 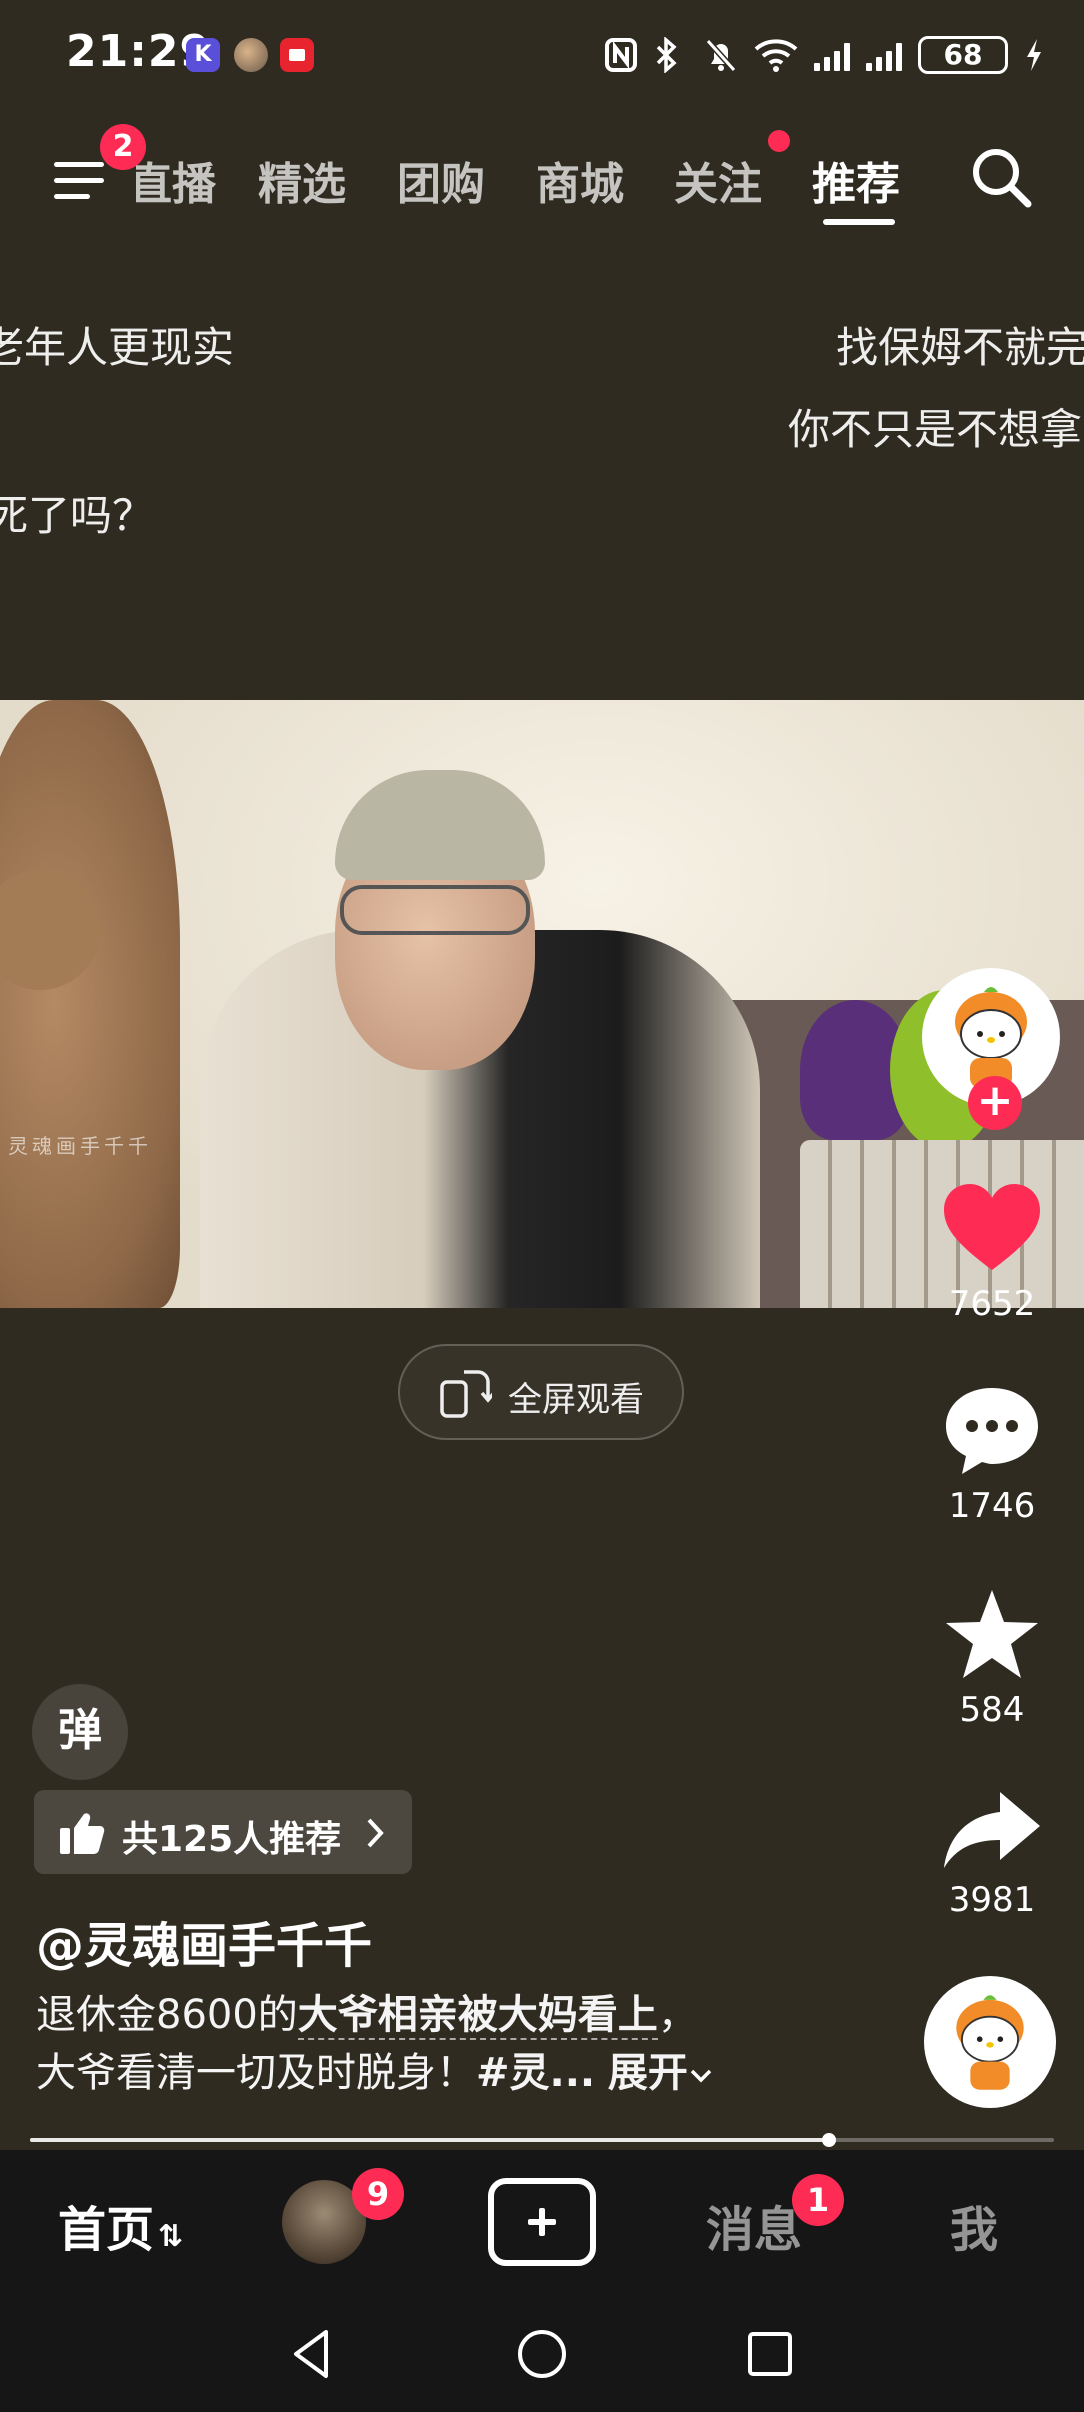 What do you see at coordinates (232, 1839) in the screenshot?
I see `recommend-count-label: 共125人推荐` at bounding box center [232, 1839].